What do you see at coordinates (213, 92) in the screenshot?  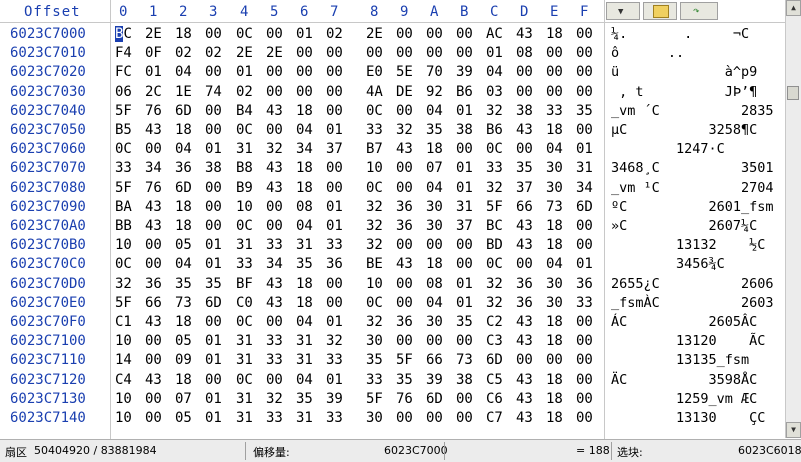 I see `hex-byte: 74` at bounding box center [213, 92].